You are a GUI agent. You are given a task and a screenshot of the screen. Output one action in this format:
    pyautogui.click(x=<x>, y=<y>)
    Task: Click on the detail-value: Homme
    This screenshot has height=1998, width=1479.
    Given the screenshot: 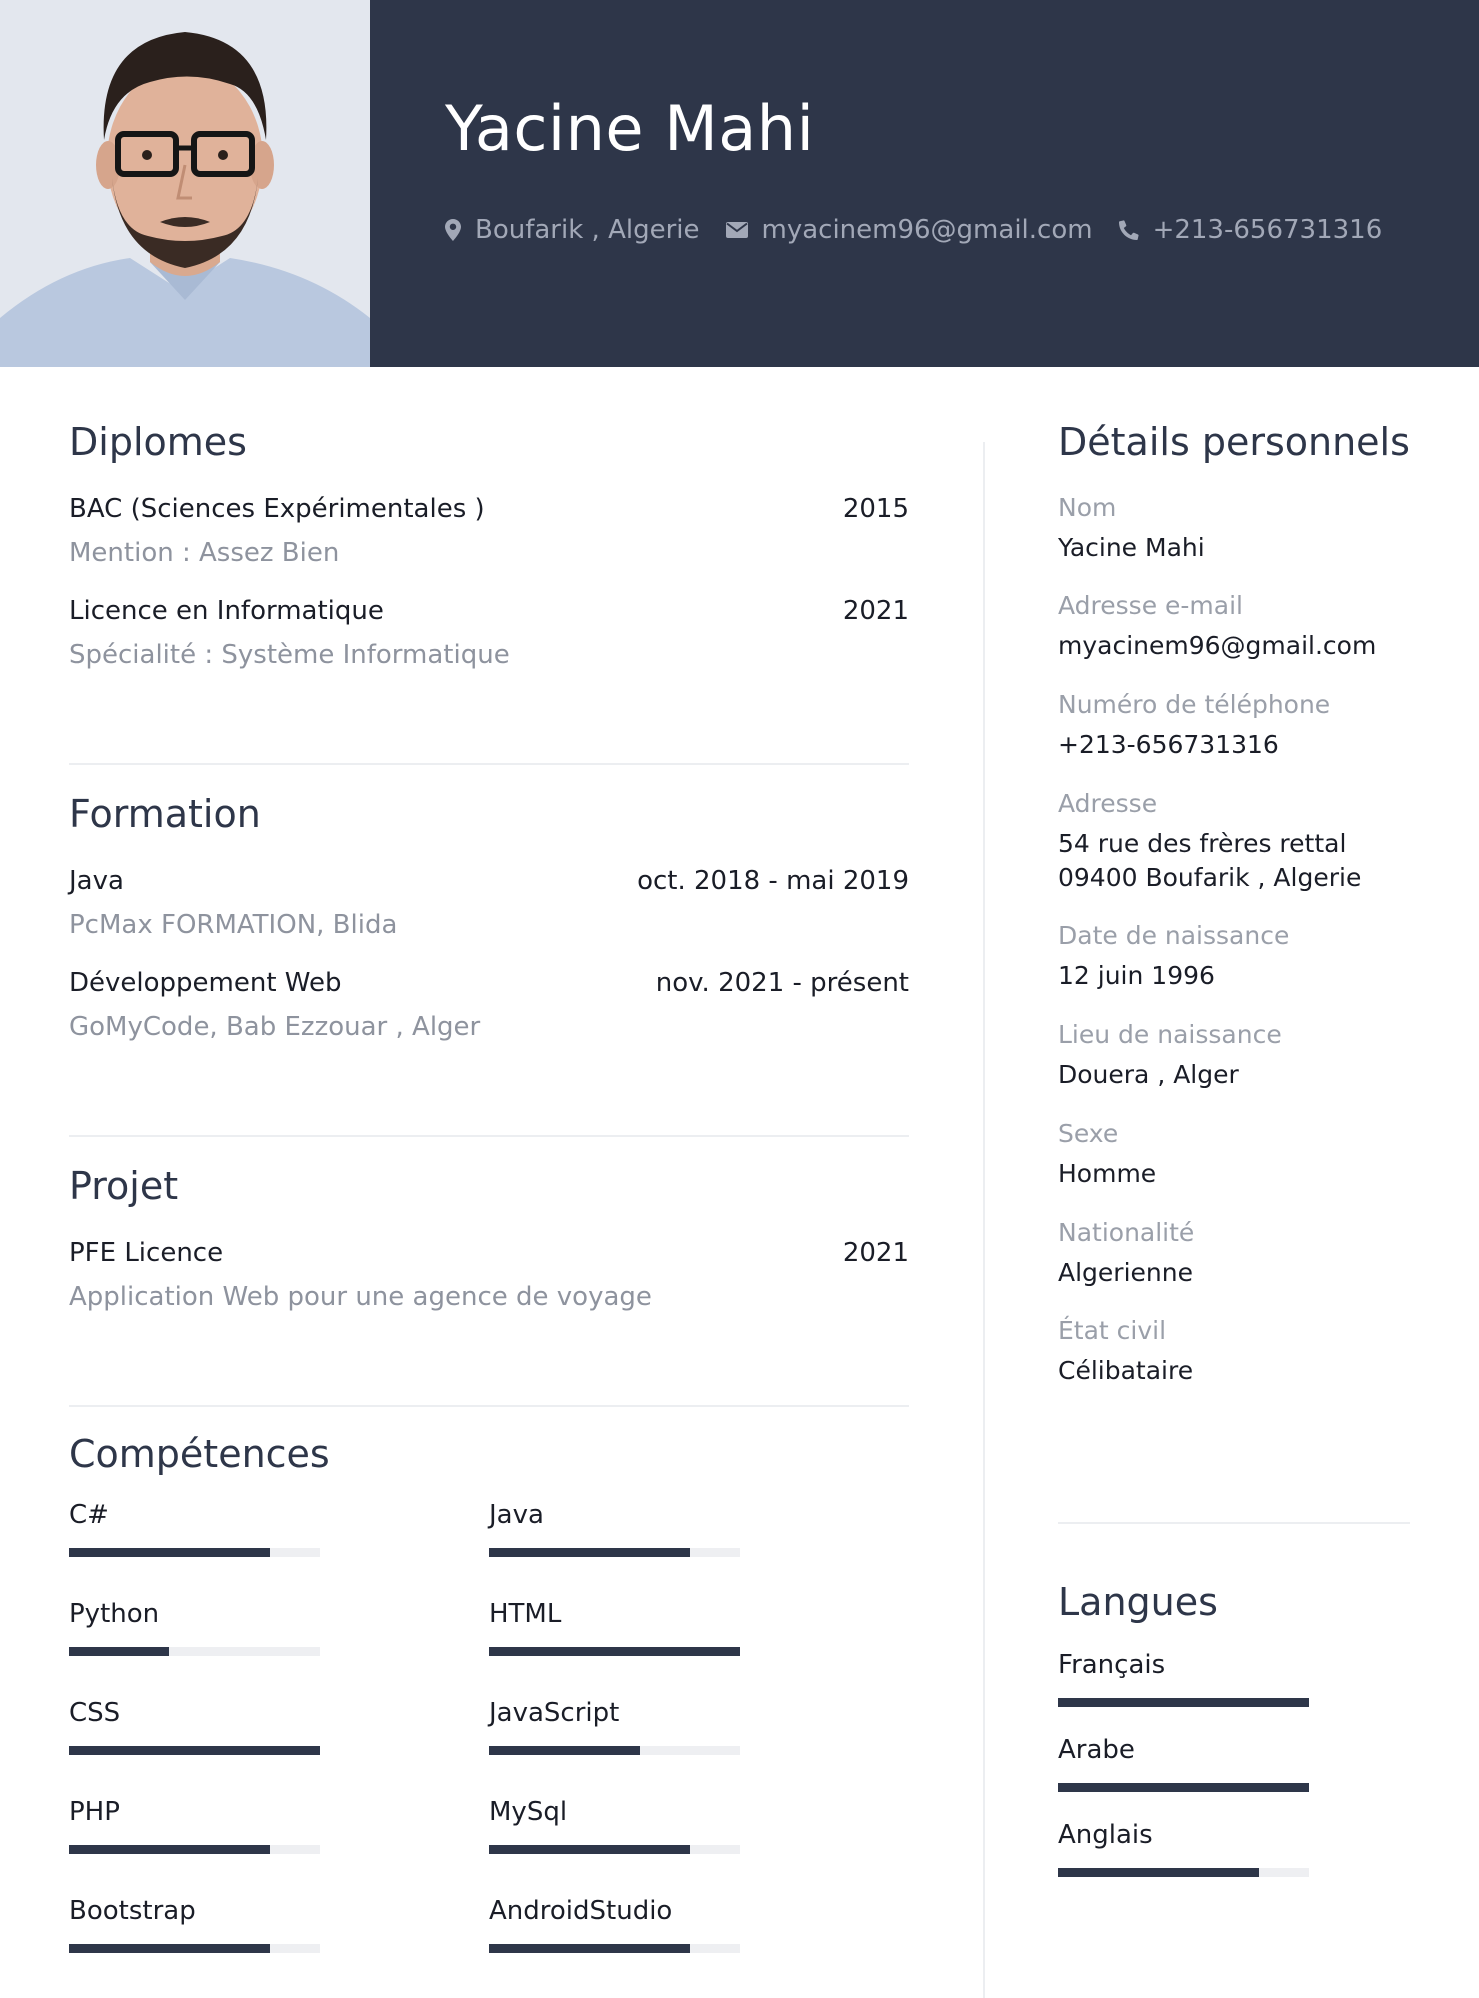 What is the action you would take?
    pyautogui.click(x=1107, y=1173)
    